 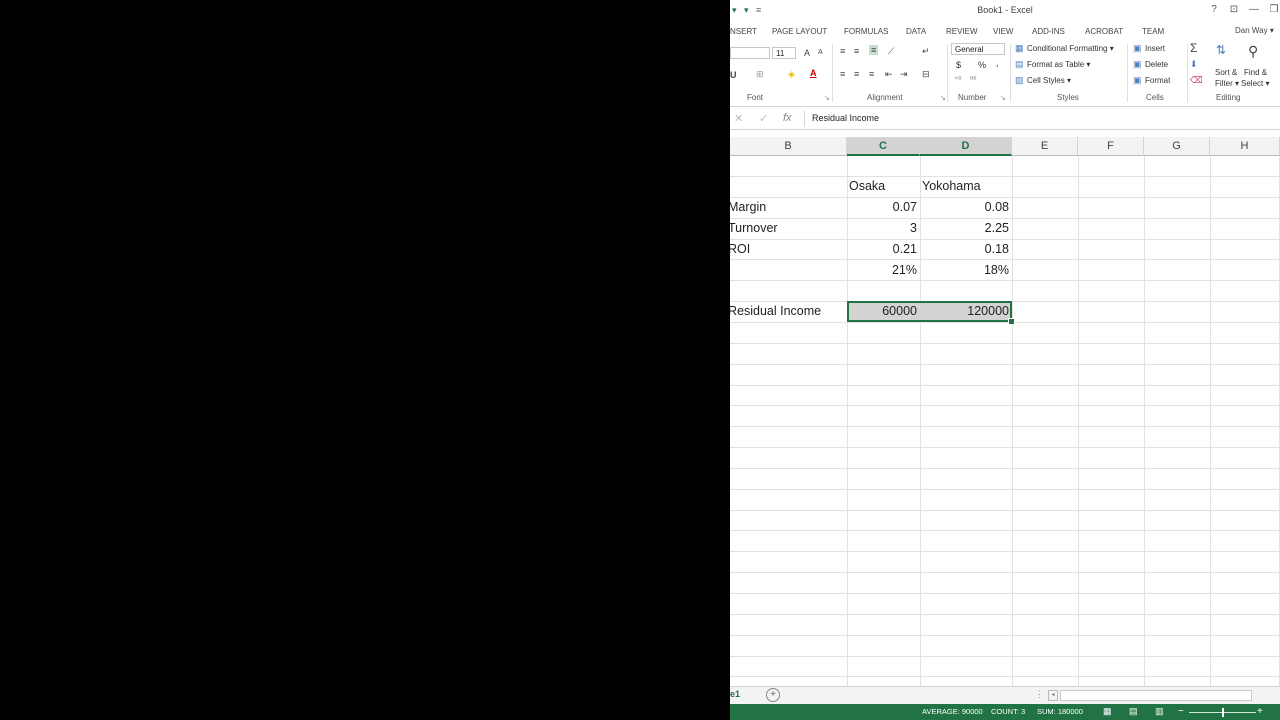 I want to click on cell-b-roi: ROI, so click(x=788, y=249).